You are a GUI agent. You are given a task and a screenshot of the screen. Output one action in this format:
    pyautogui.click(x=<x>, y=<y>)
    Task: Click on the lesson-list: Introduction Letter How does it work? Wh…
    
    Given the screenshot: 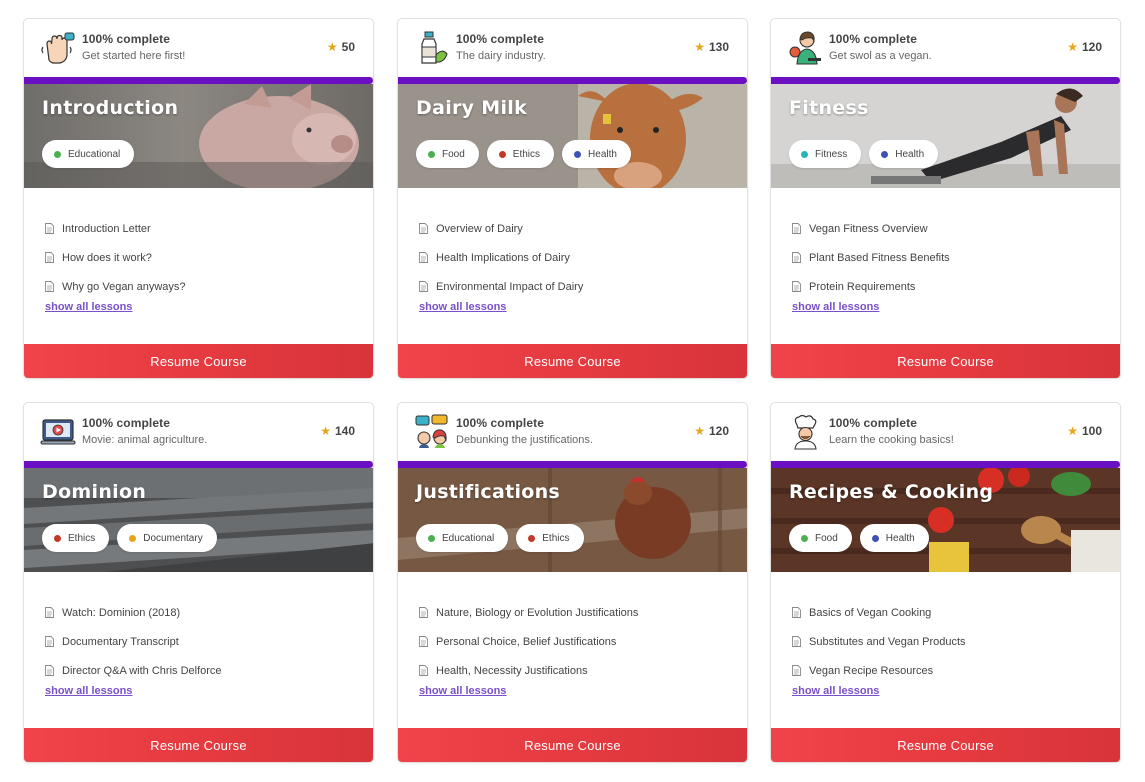 What is the action you would take?
    pyautogui.click(x=115, y=257)
    